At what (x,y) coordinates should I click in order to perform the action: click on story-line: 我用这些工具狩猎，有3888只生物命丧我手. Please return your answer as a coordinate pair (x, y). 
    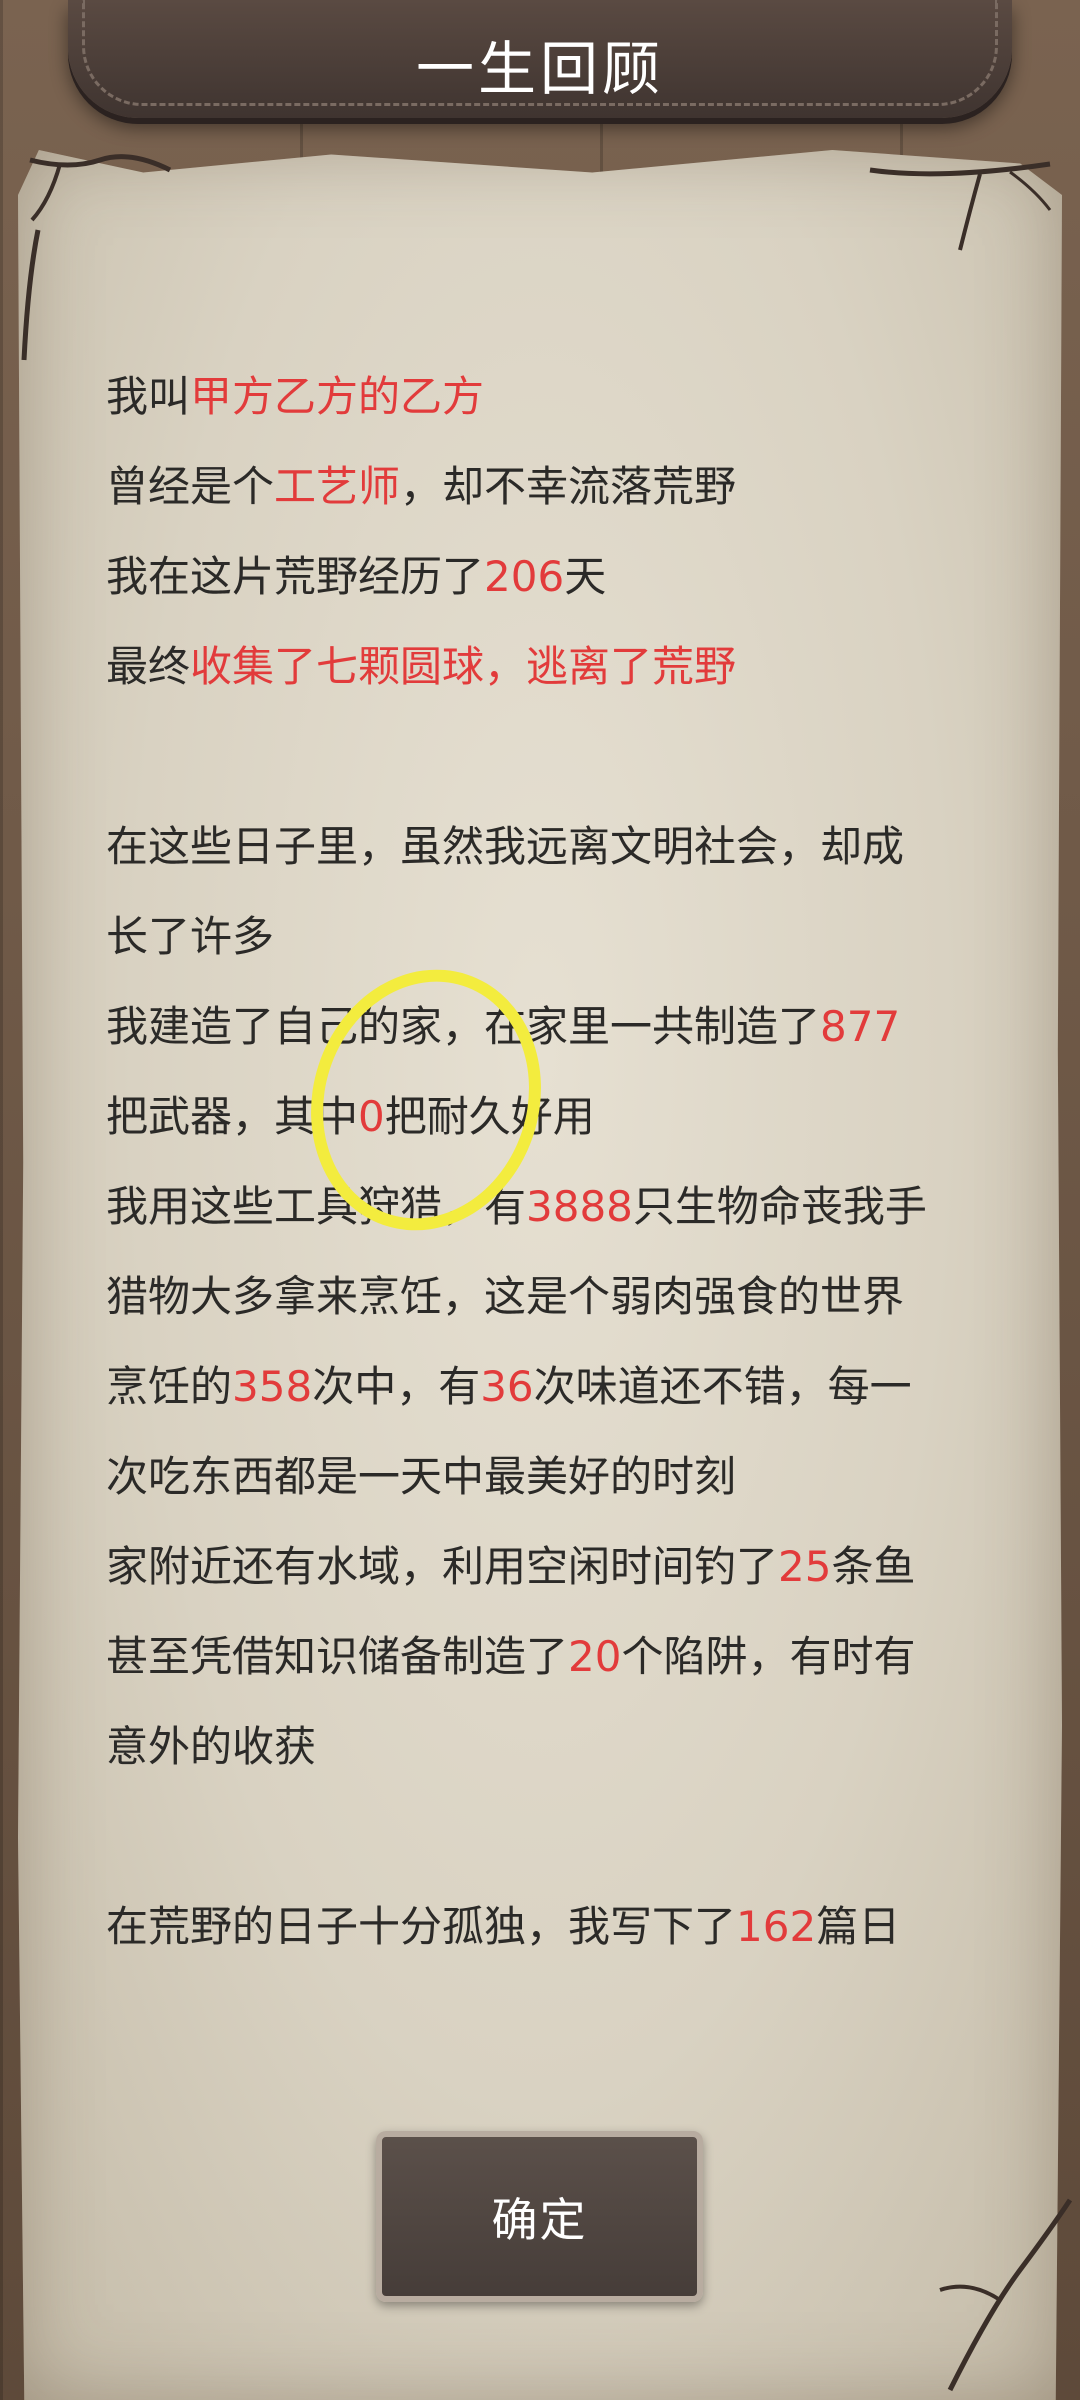
    Looking at the image, I should click on (546, 1207).